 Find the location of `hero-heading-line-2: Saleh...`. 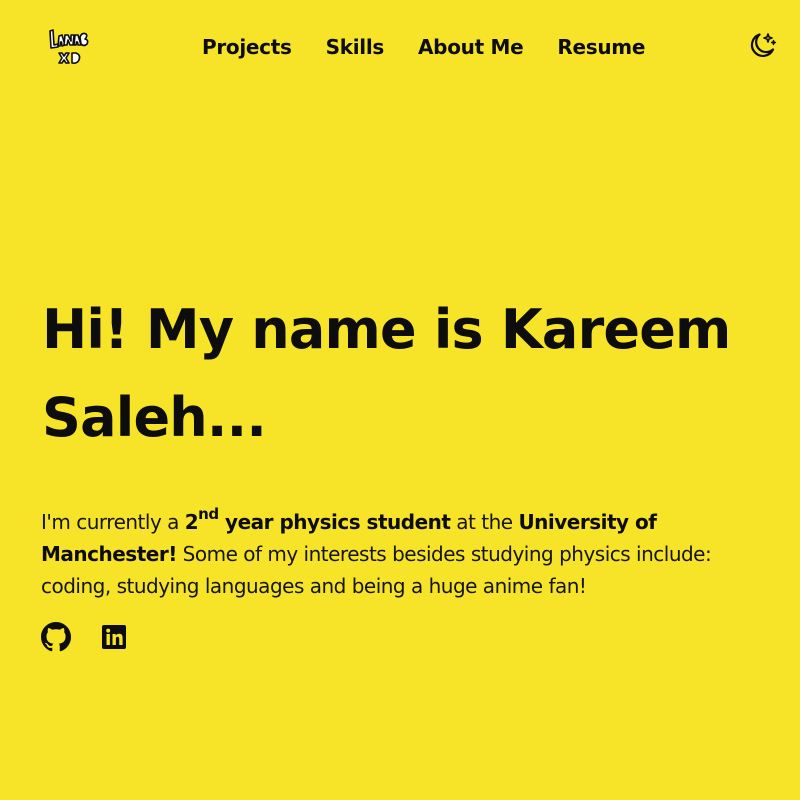

hero-heading-line-2: Saleh... is located at coordinates (154, 417).